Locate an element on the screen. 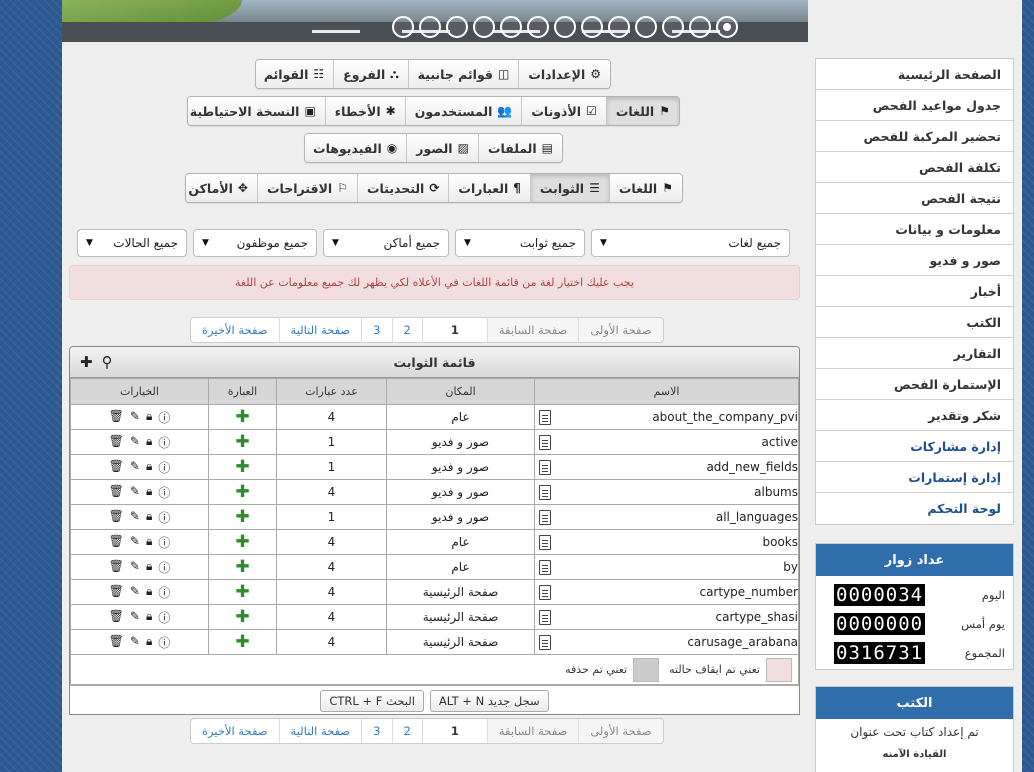 The width and height of the screenshot is (1034, 772). languages-2-button: ⚑ اللغات is located at coordinates (645, 188).